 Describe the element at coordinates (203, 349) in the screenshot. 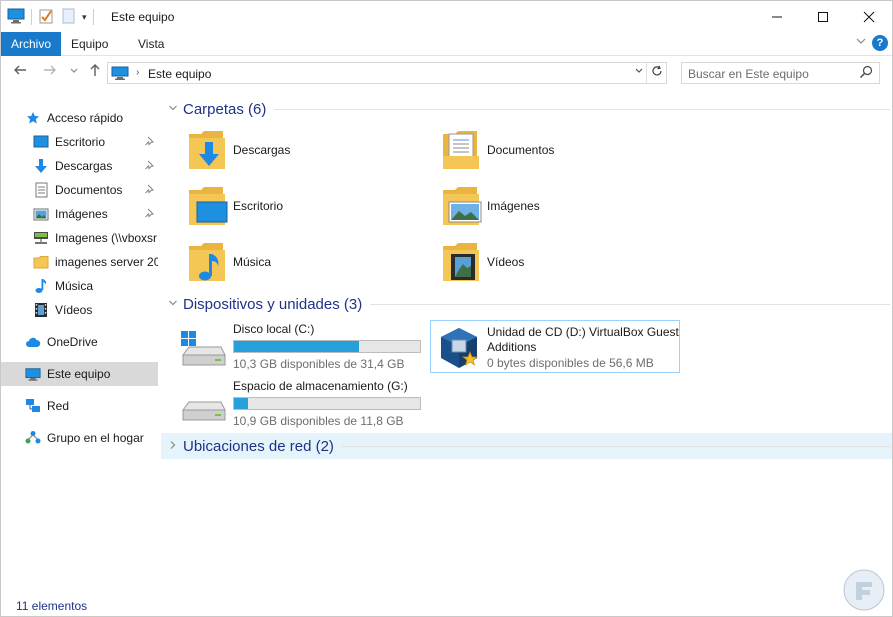

I see `windows-drive-icon` at that location.